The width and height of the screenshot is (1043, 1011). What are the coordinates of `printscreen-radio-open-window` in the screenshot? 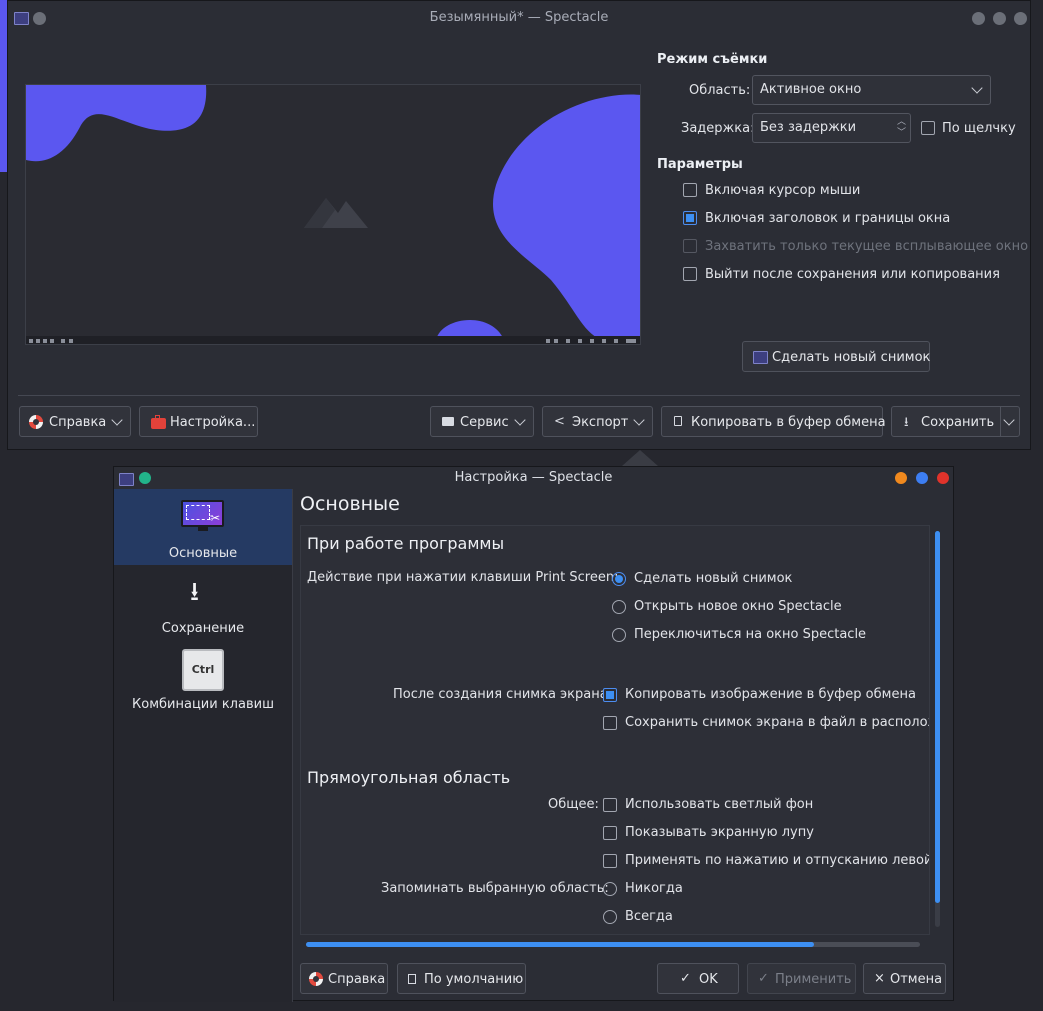 It's located at (619, 607).